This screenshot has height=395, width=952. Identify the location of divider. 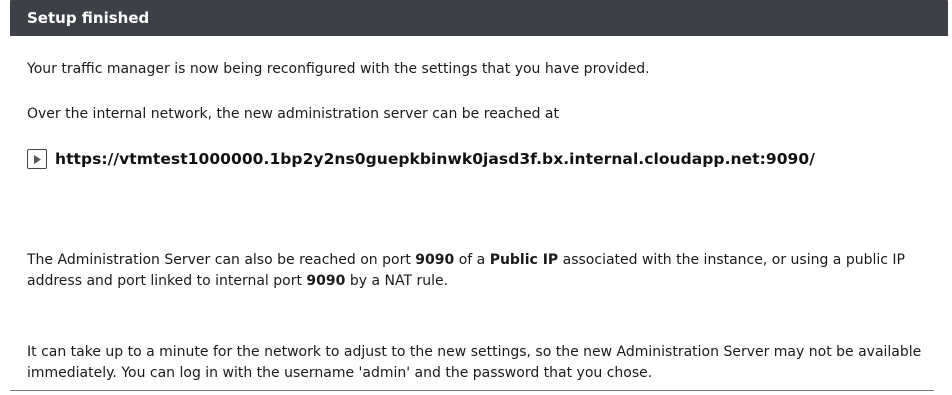
(472, 390).